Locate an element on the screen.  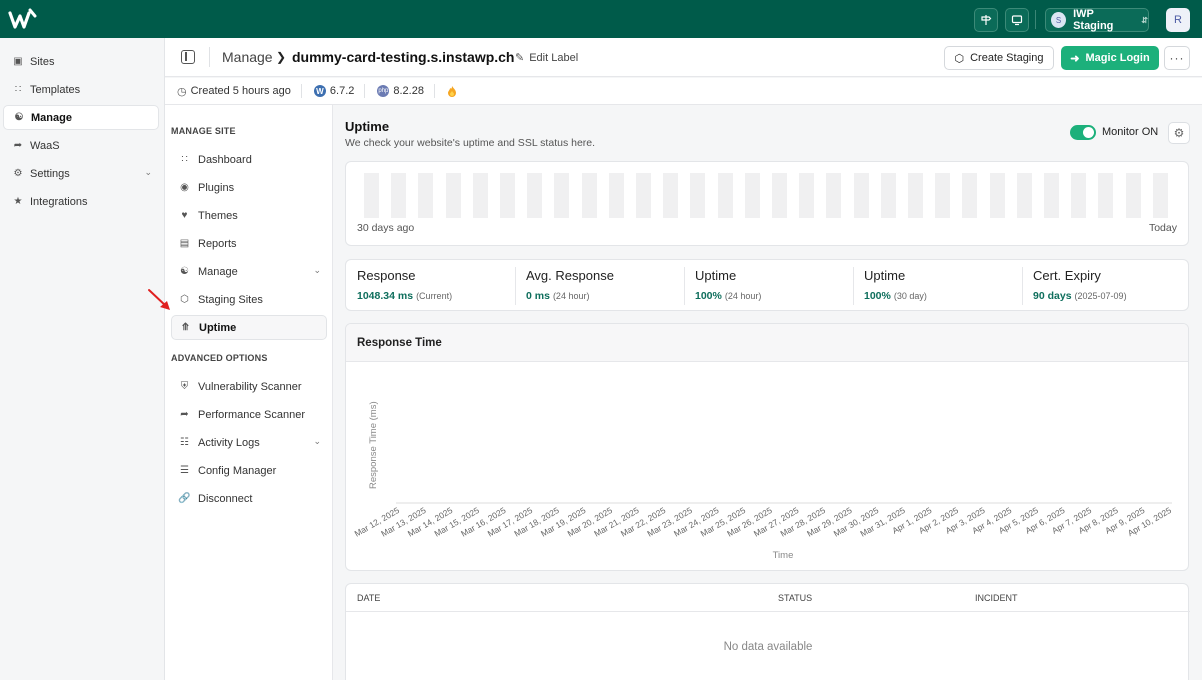
submenu-item-vulnerability-scanner: ⛨ Vulnerability Scanner is located at coordinates (249, 386).